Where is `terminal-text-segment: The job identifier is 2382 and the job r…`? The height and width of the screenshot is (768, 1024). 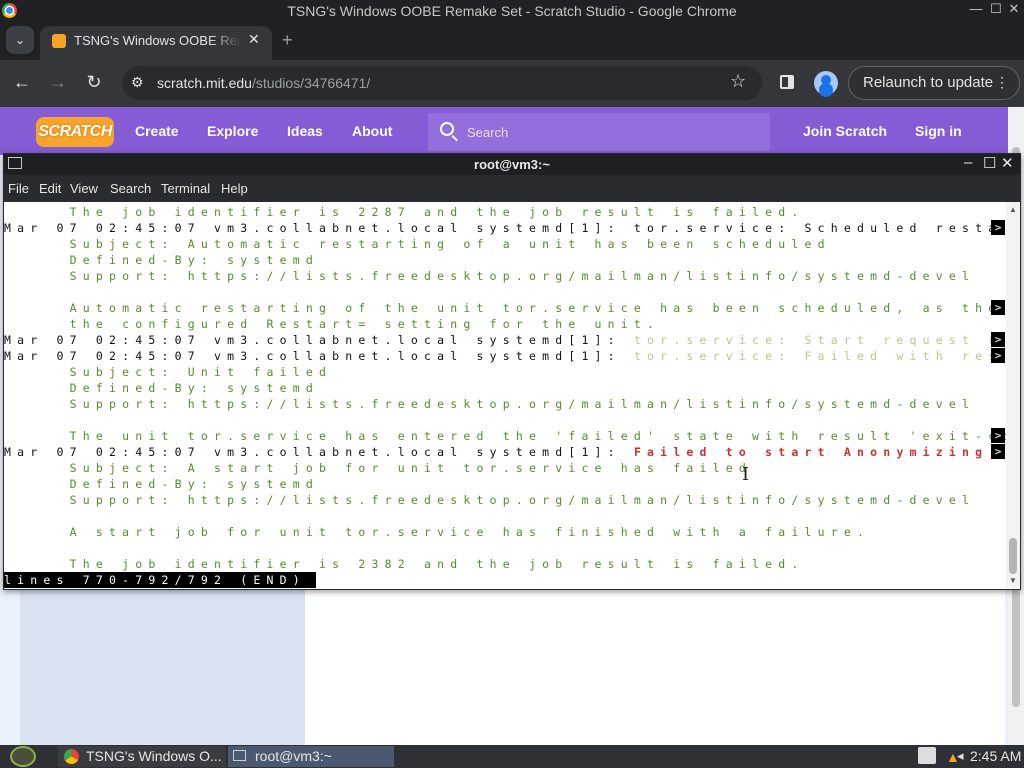 terminal-text-segment: The job identifier is 2382 and the job r… is located at coordinates (404, 564).